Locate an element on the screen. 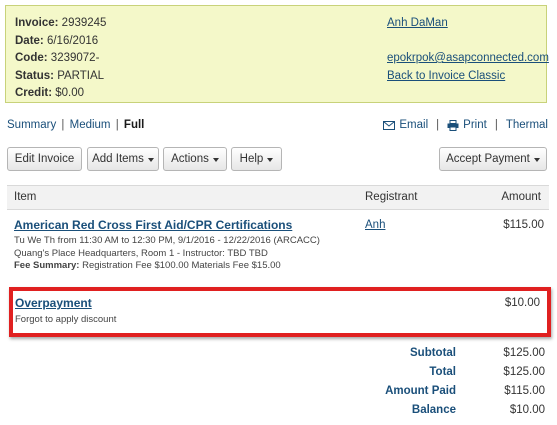 This screenshot has width=557, height=425. email-label: Email is located at coordinates (414, 125).